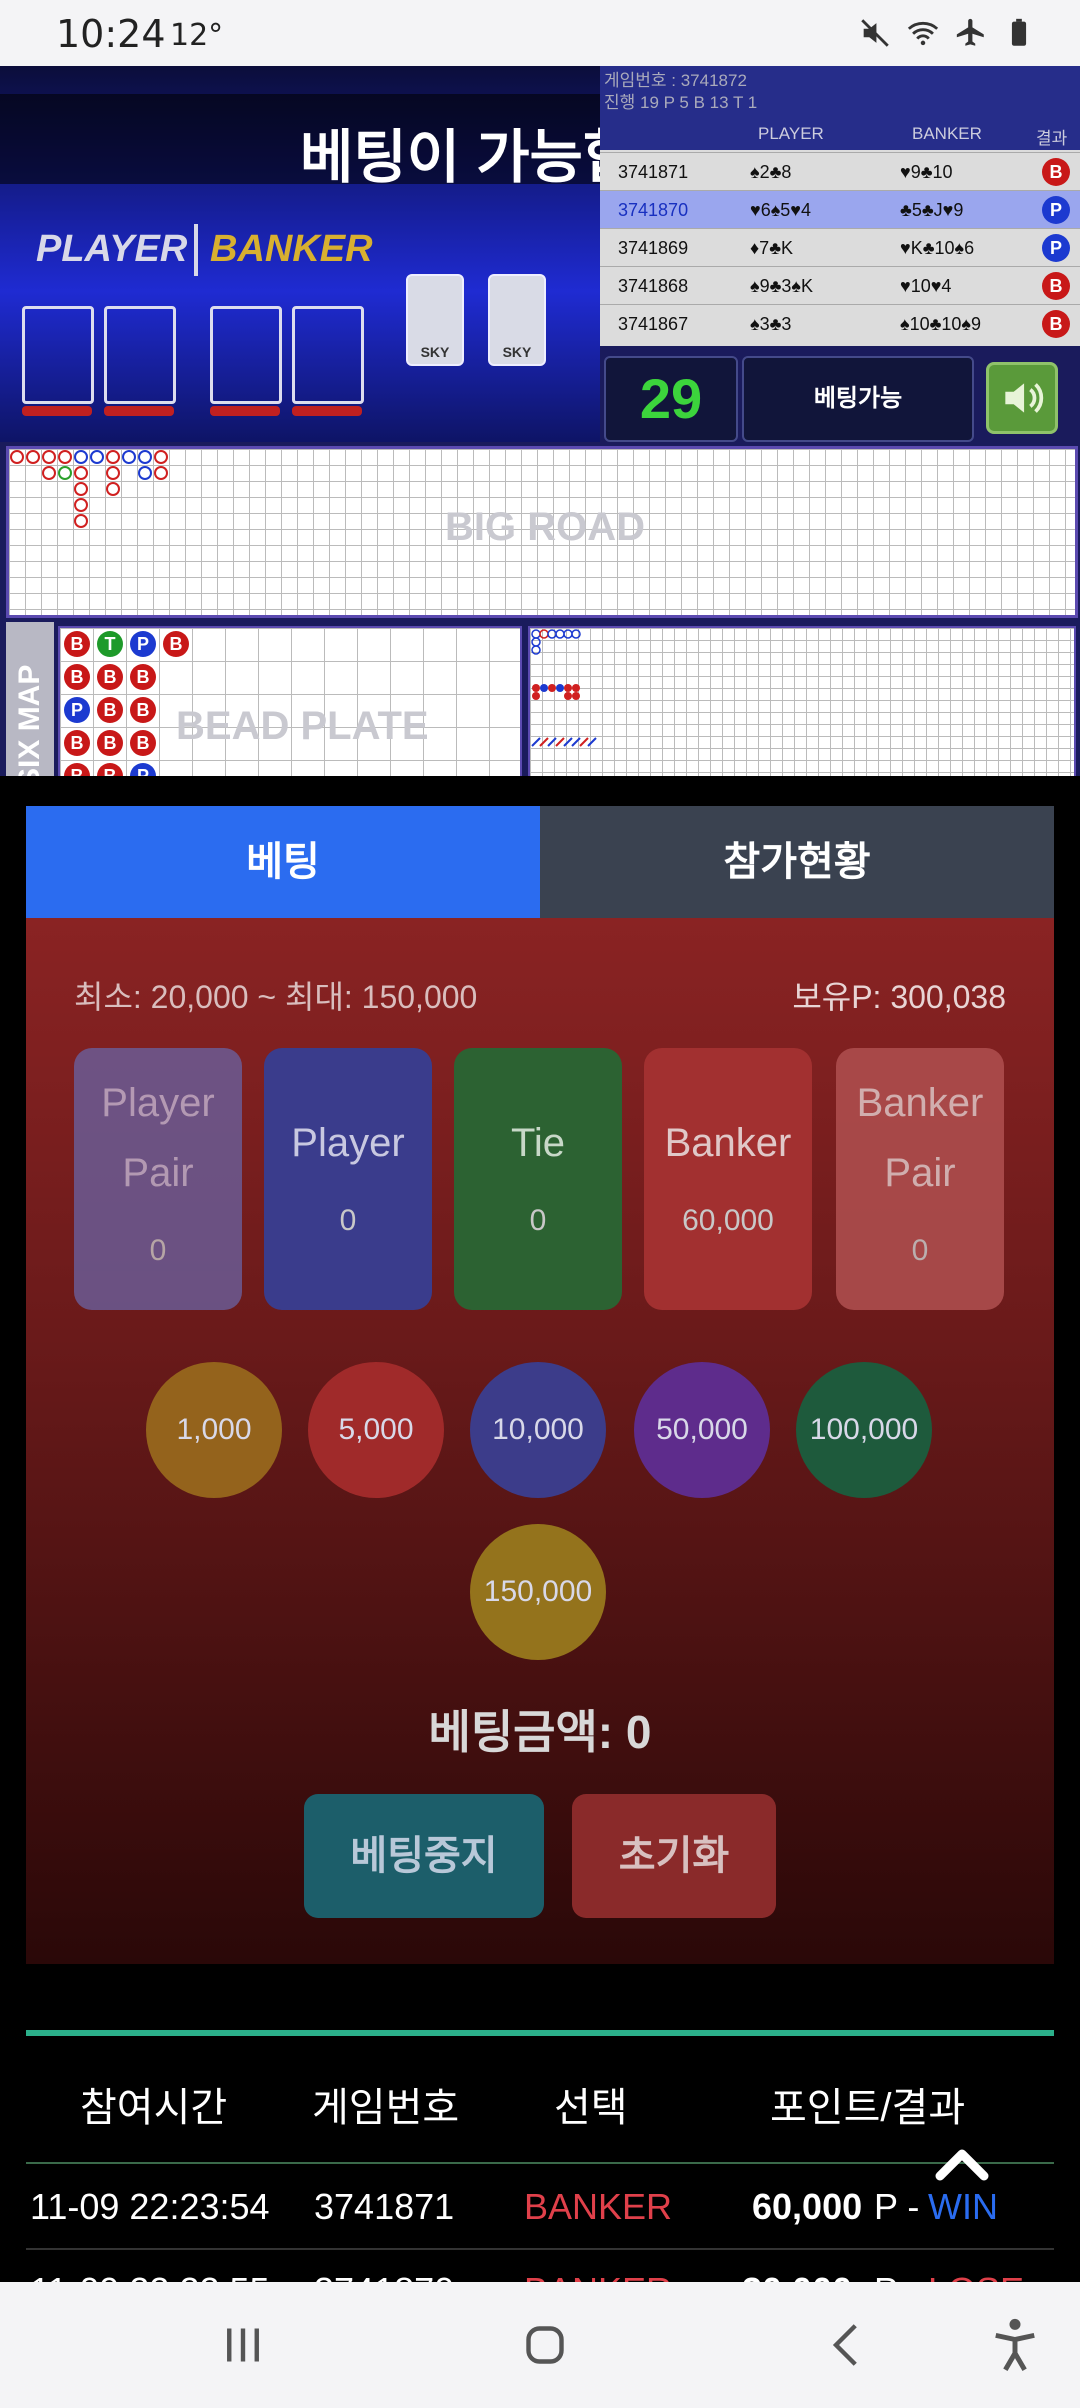  Describe the element at coordinates (681, 102) in the screenshot. I see `history-summary: 진행 19 P 5 B 13 T 1` at that location.